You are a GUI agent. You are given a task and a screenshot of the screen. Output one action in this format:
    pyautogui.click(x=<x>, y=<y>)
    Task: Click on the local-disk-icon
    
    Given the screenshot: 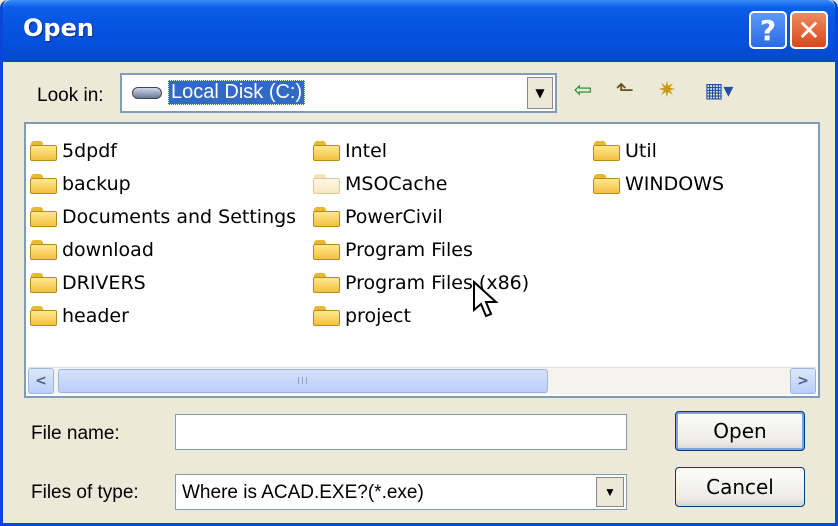 What is the action you would take?
    pyautogui.click(x=147, y=93)
    